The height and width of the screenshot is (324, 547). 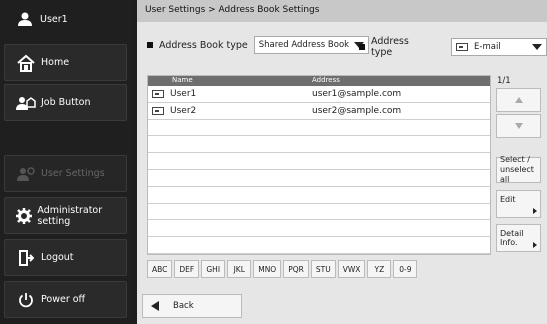 What do you see at coordinates (304, 45) in the screenshot?
I see `book-type-value: Shared Address Book` at bounding box center [304, 45].